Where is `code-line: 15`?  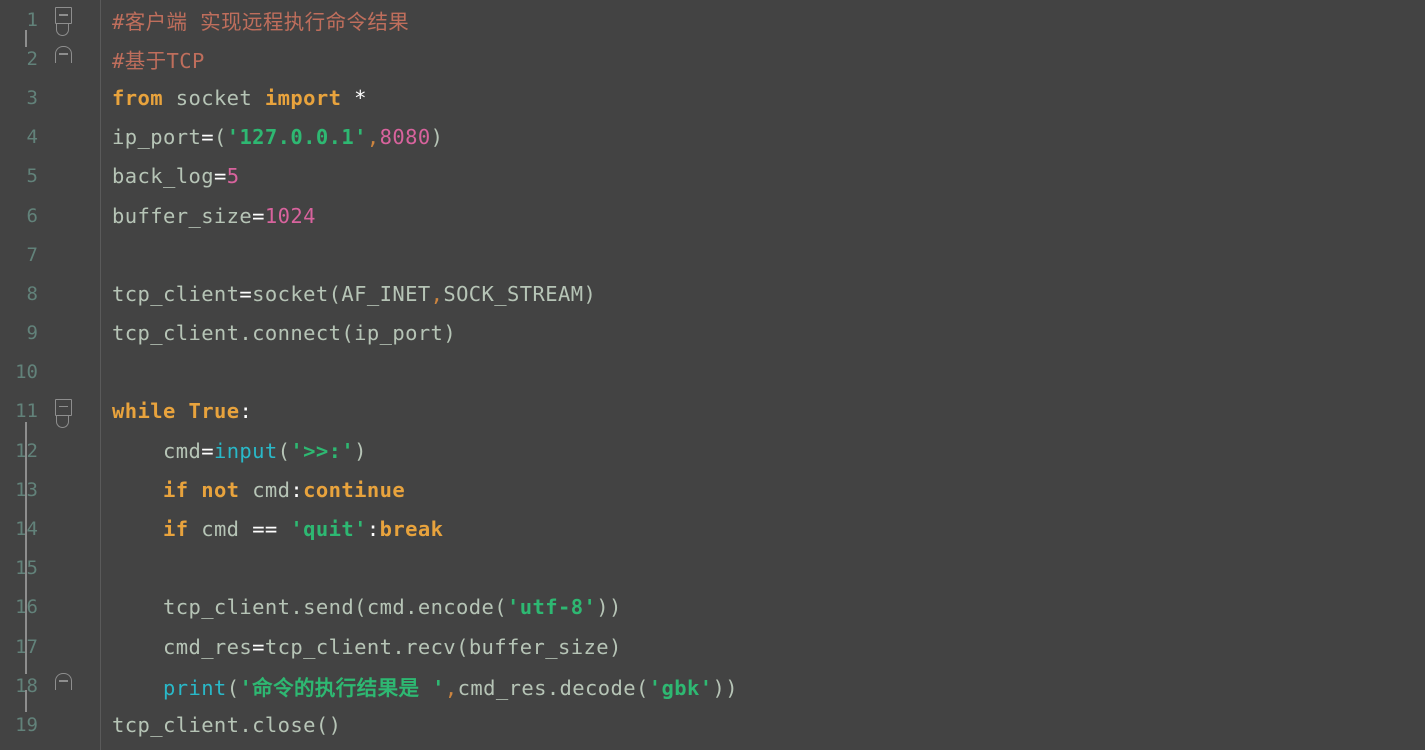 code-line: 15 is located at coordinates (712, 568).